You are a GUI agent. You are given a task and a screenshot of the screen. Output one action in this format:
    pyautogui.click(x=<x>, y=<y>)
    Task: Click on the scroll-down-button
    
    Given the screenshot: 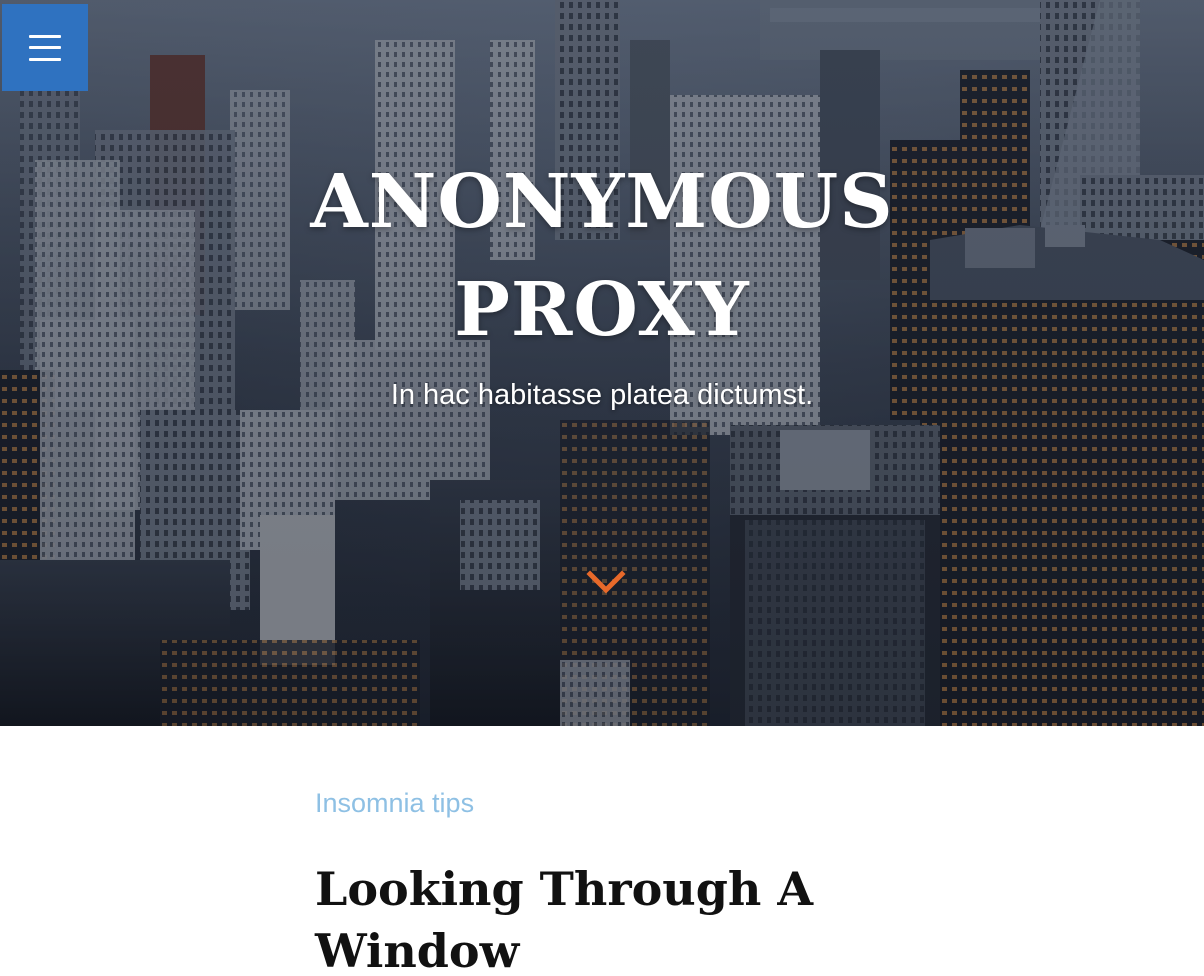 What is the action you would take?
    pyautogui.click(x=606, y=584)
    